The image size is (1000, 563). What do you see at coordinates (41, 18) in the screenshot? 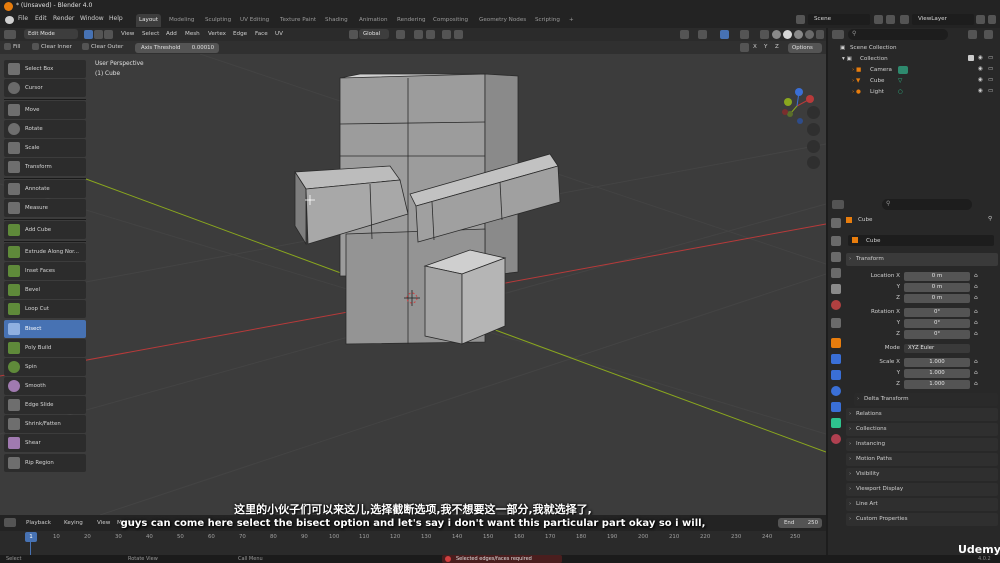
I see `menu-edit: Edit` at bounding box center [41, 18].